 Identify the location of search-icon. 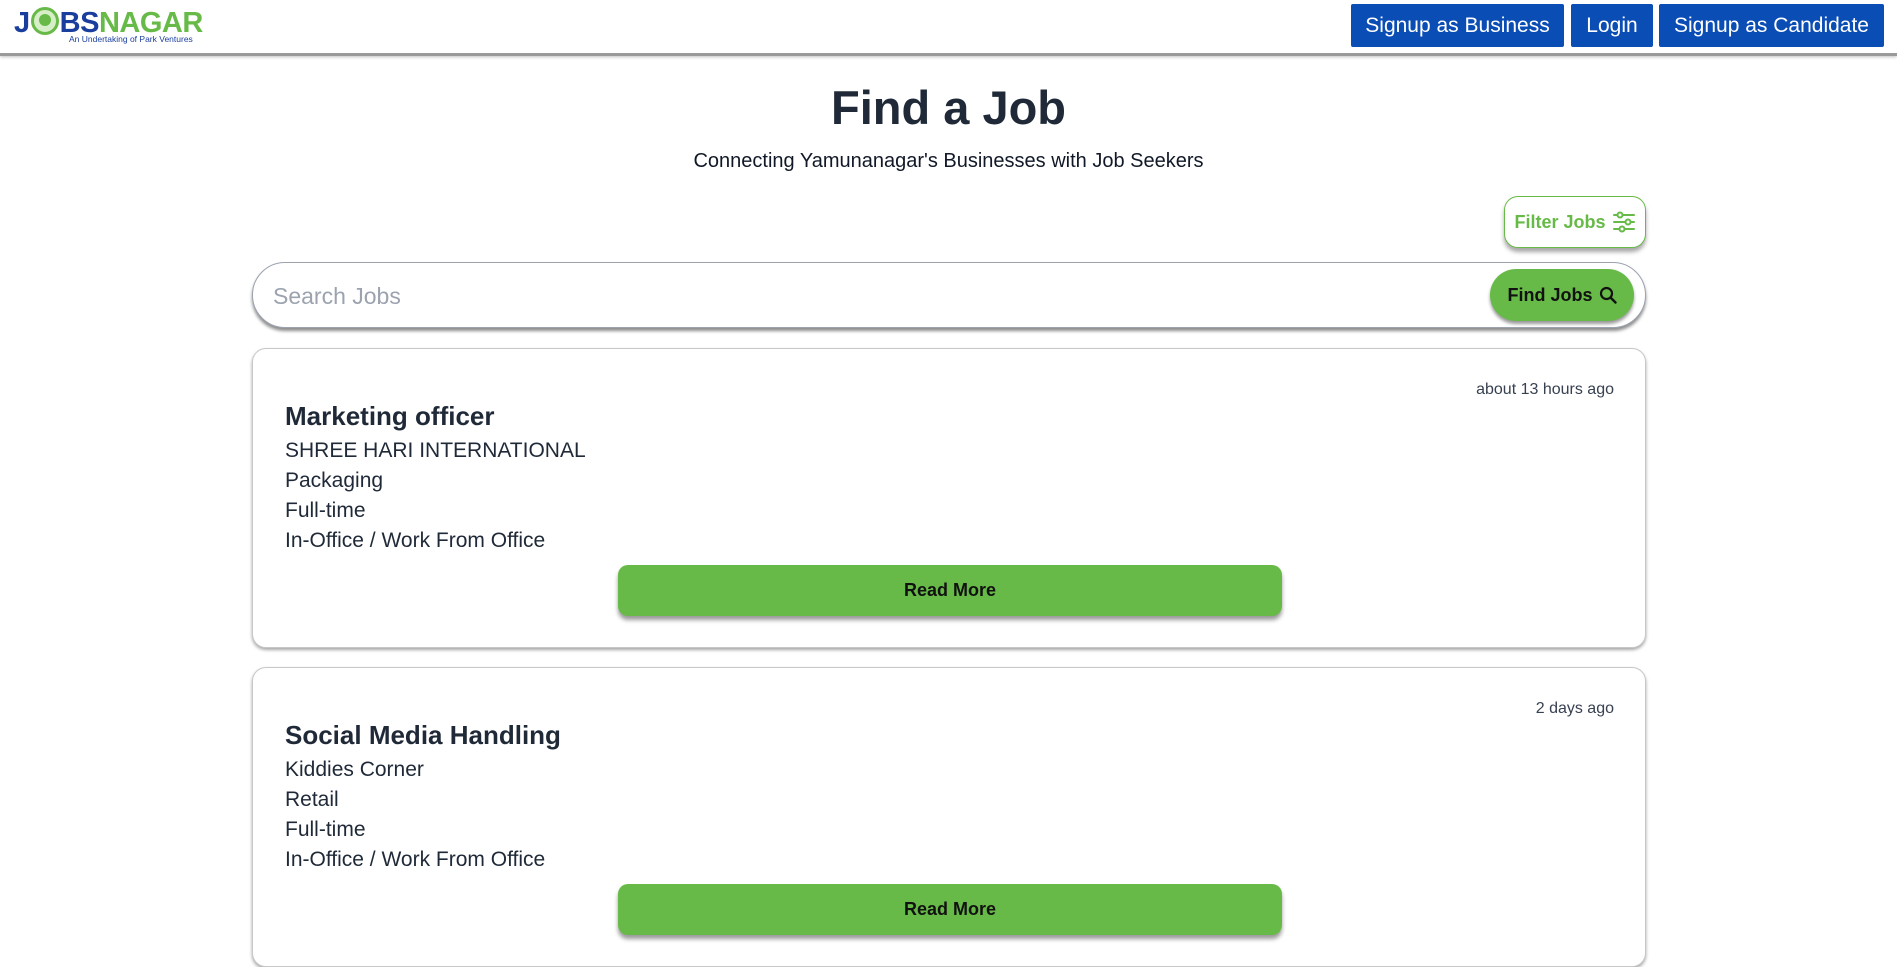
(1608, 295).